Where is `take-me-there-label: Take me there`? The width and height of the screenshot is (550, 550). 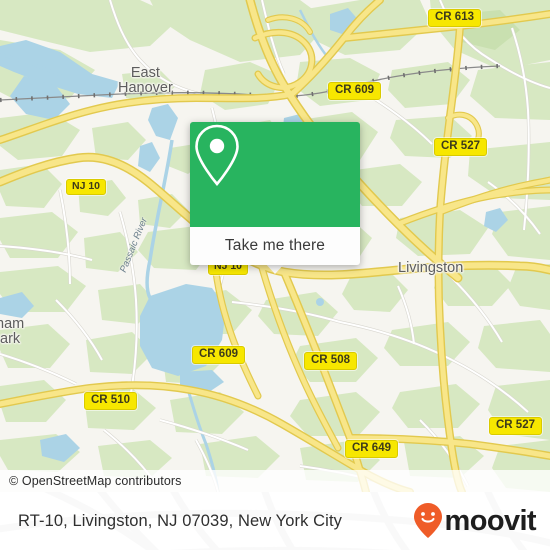
take-me-there-label: Take me there is located at coordinates (275, 245).